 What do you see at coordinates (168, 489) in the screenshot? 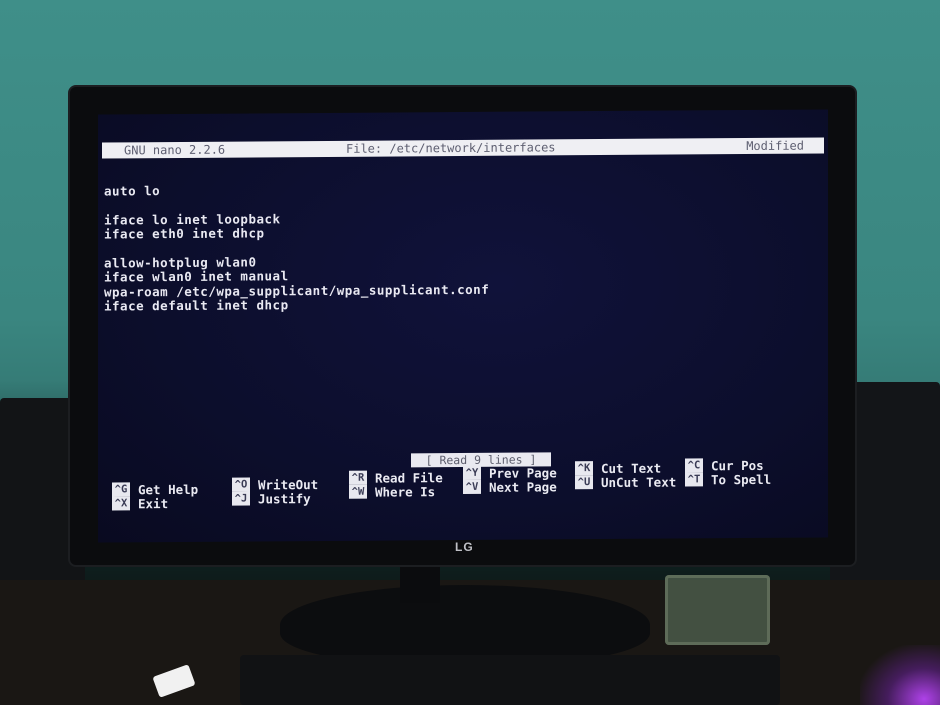
I see `shortcut-label: Get Help` at bounding box center [168, 489].